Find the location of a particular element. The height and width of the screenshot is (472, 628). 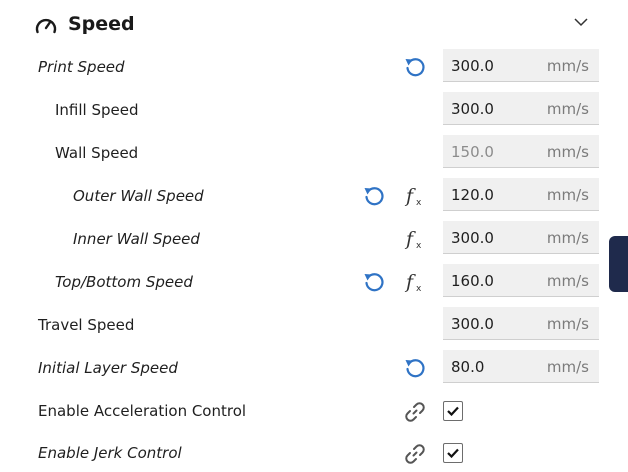

speed-section-header: Speed is located at coordinates (314, 25).